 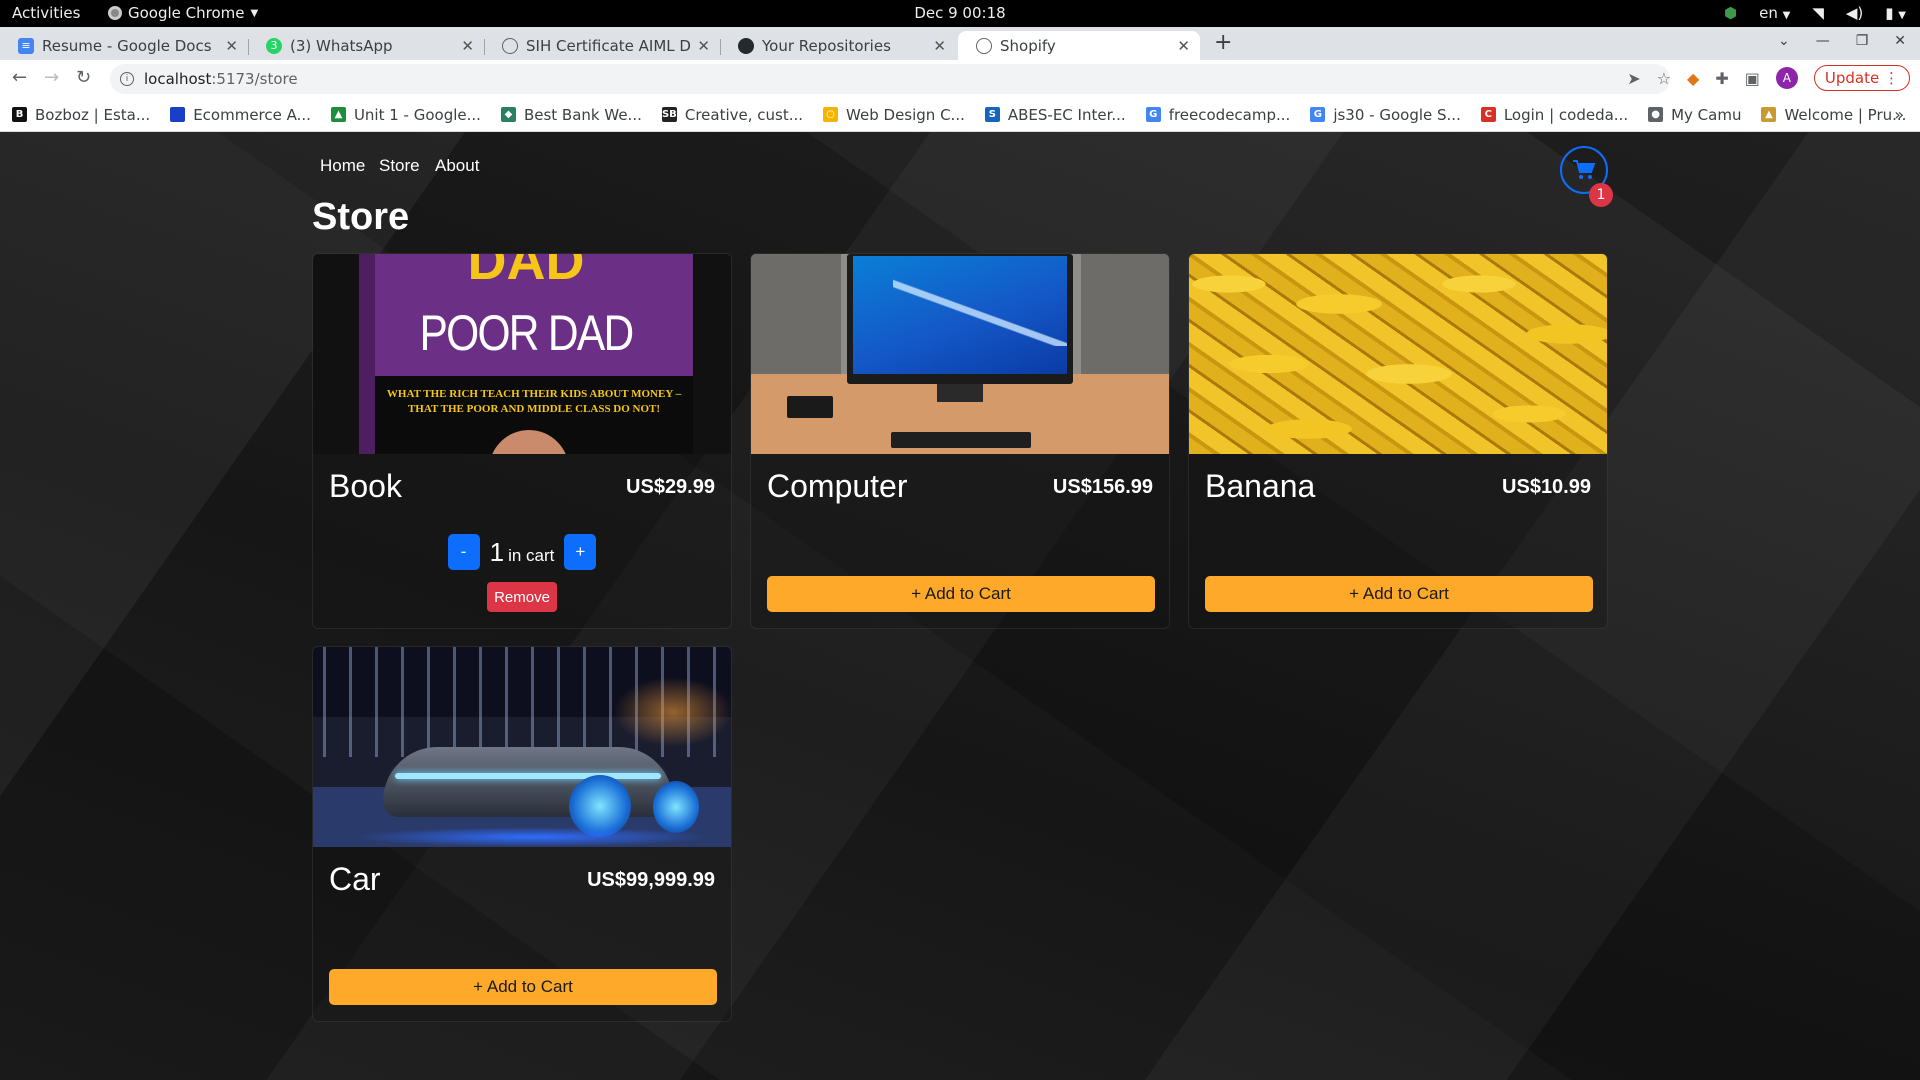 I want to click on tab-title: (3) WhatsApp, so click(x=341, y=45).